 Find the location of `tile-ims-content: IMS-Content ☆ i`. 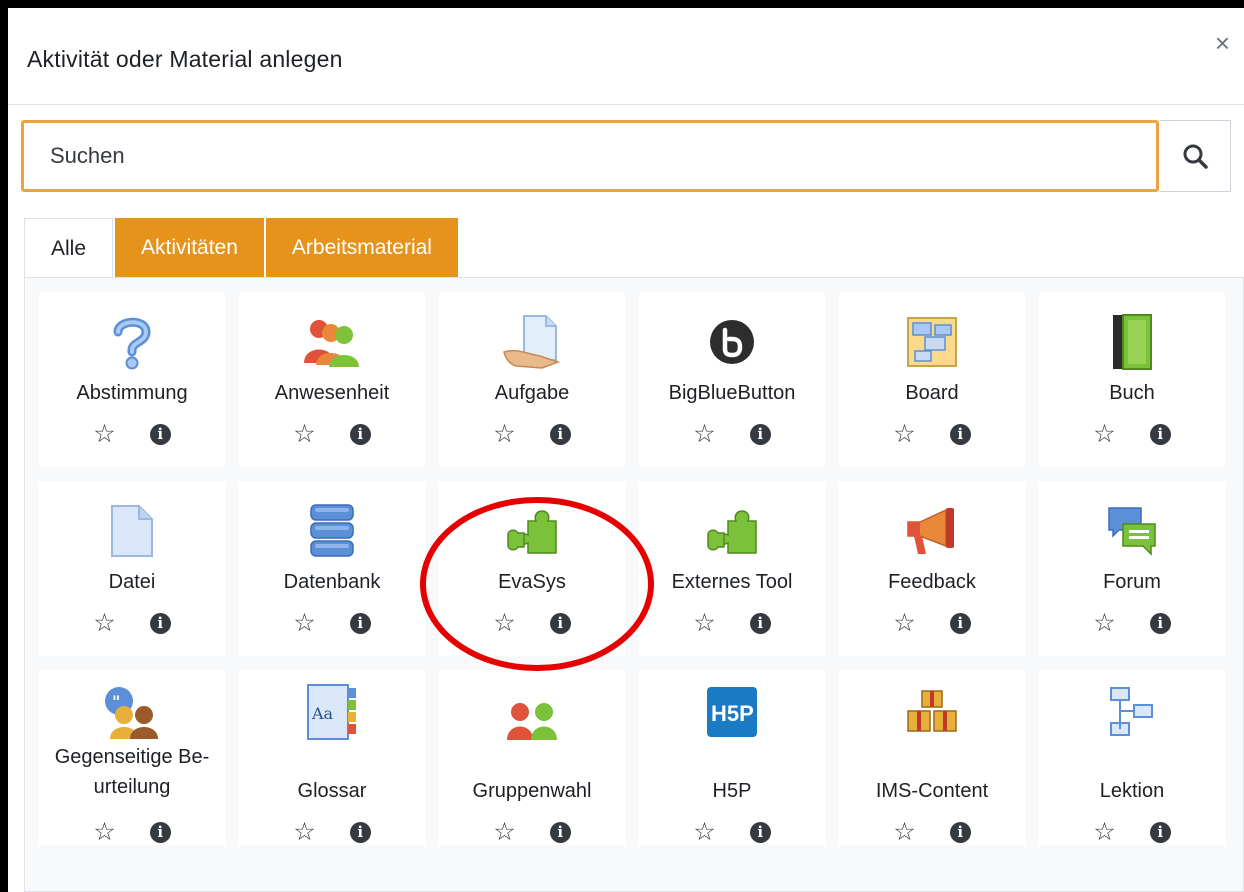

tile-ims-content: IMS-Content ☆ i is located at coordinates (932, 757).